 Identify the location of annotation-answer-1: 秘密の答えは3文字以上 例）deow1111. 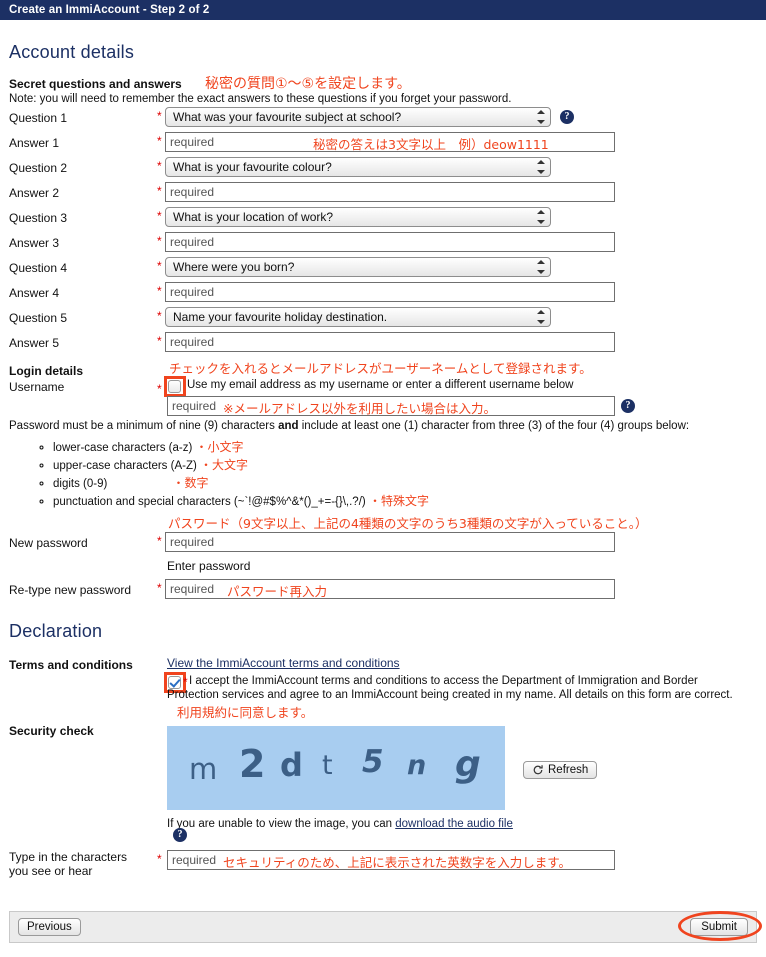
(431, 144).